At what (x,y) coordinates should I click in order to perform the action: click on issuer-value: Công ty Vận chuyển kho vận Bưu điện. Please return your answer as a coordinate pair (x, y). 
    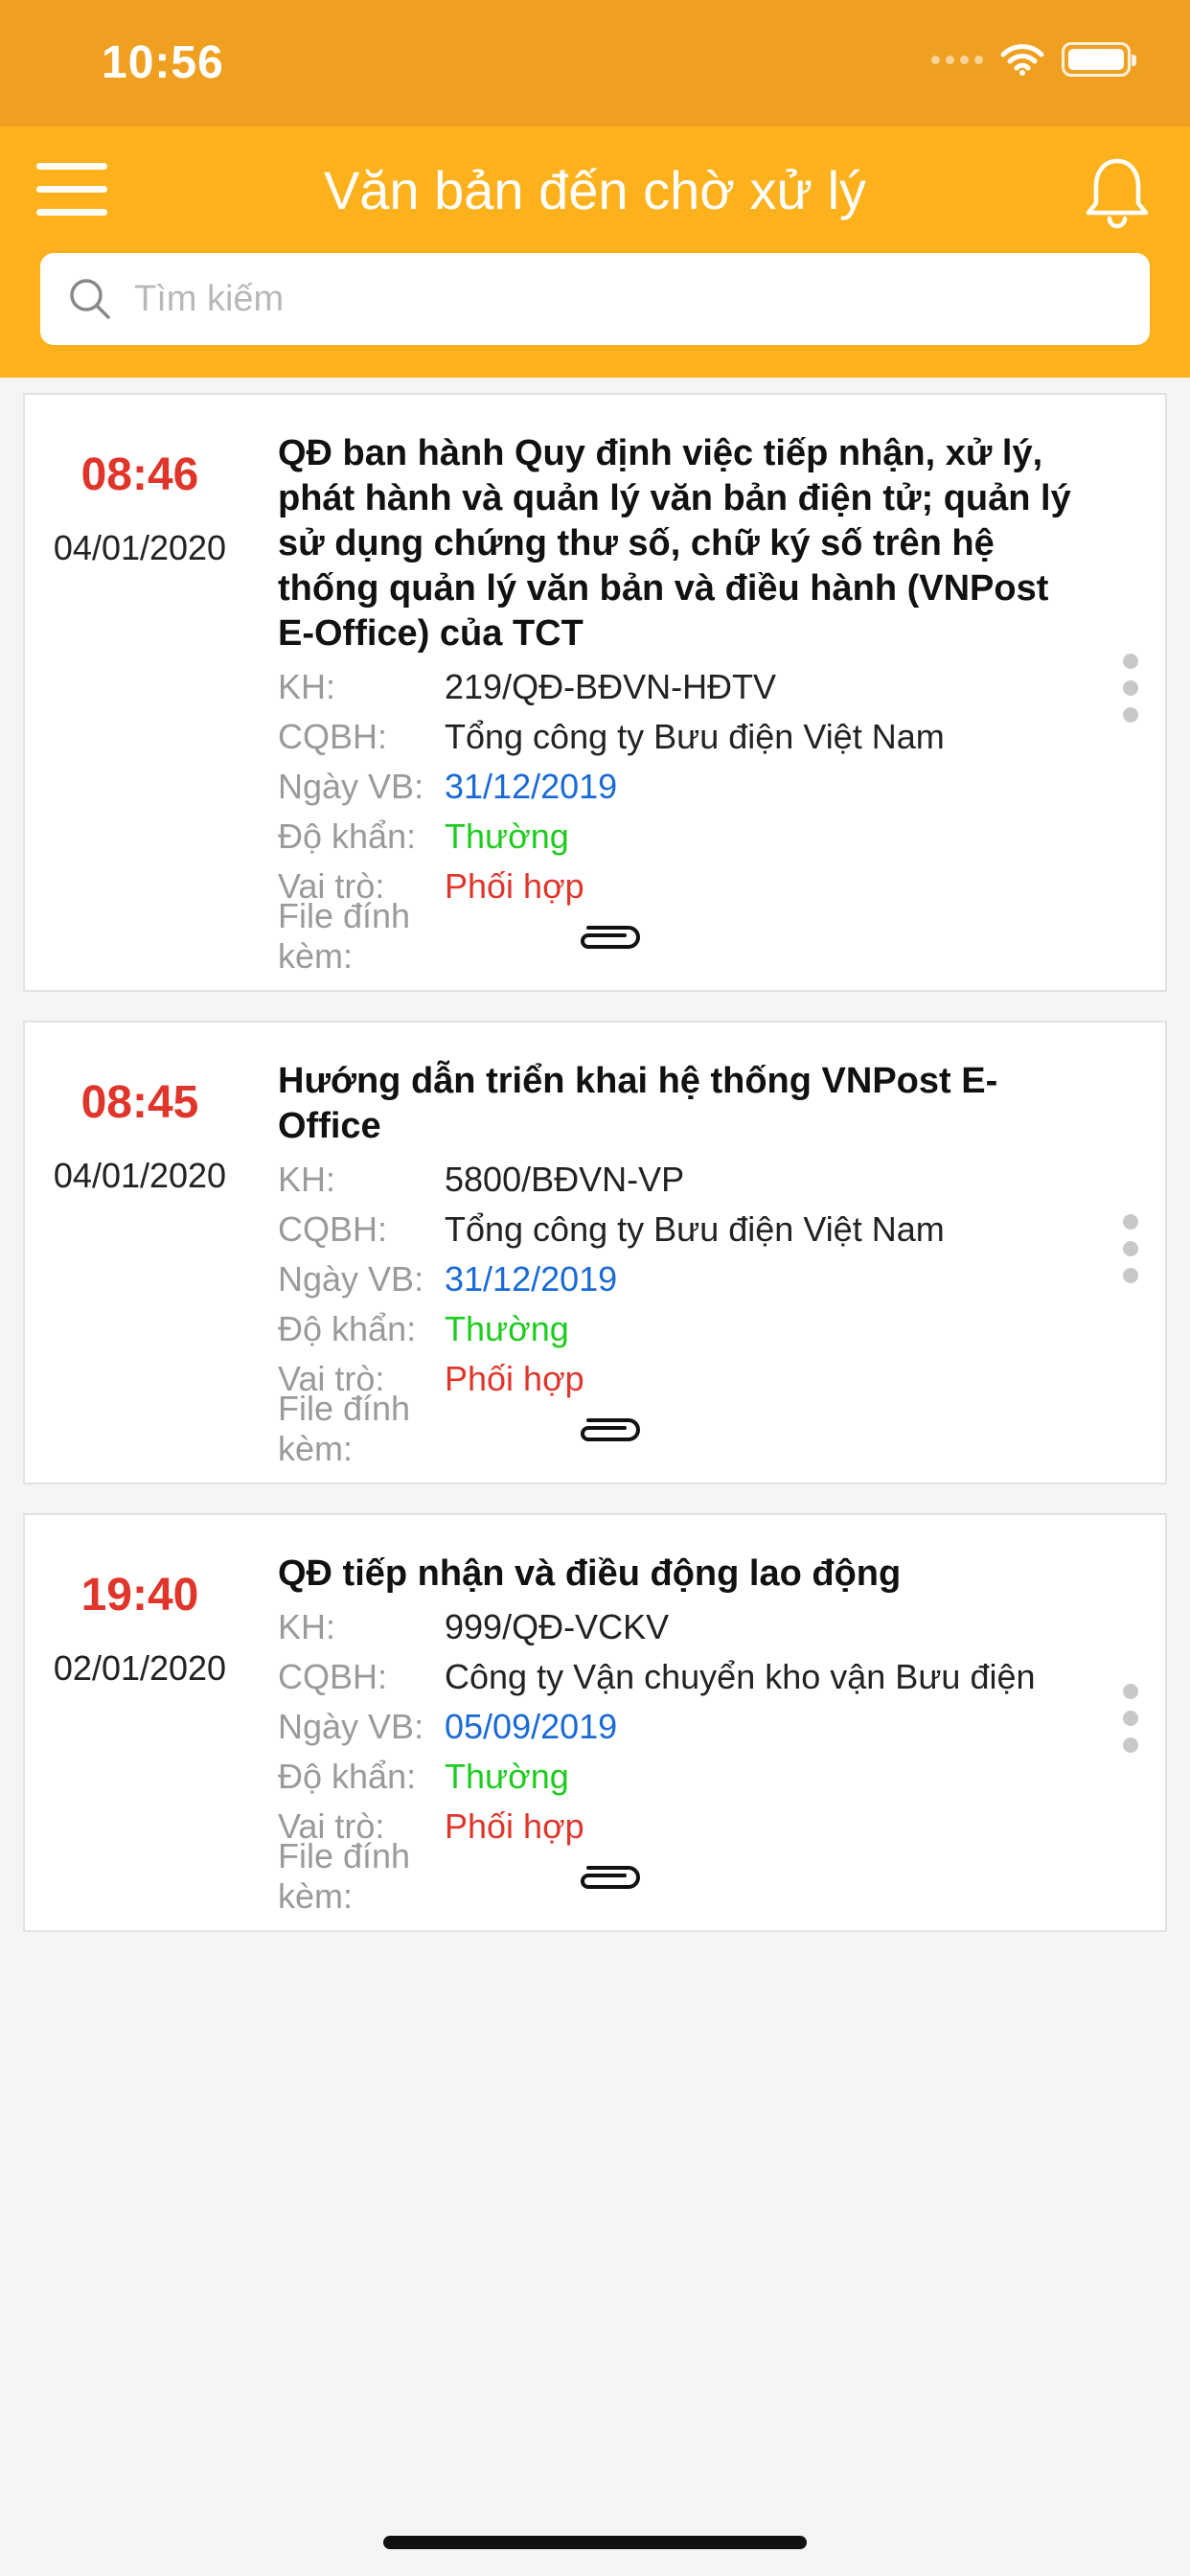
    Looking at the image, I should click on (741, 1676).